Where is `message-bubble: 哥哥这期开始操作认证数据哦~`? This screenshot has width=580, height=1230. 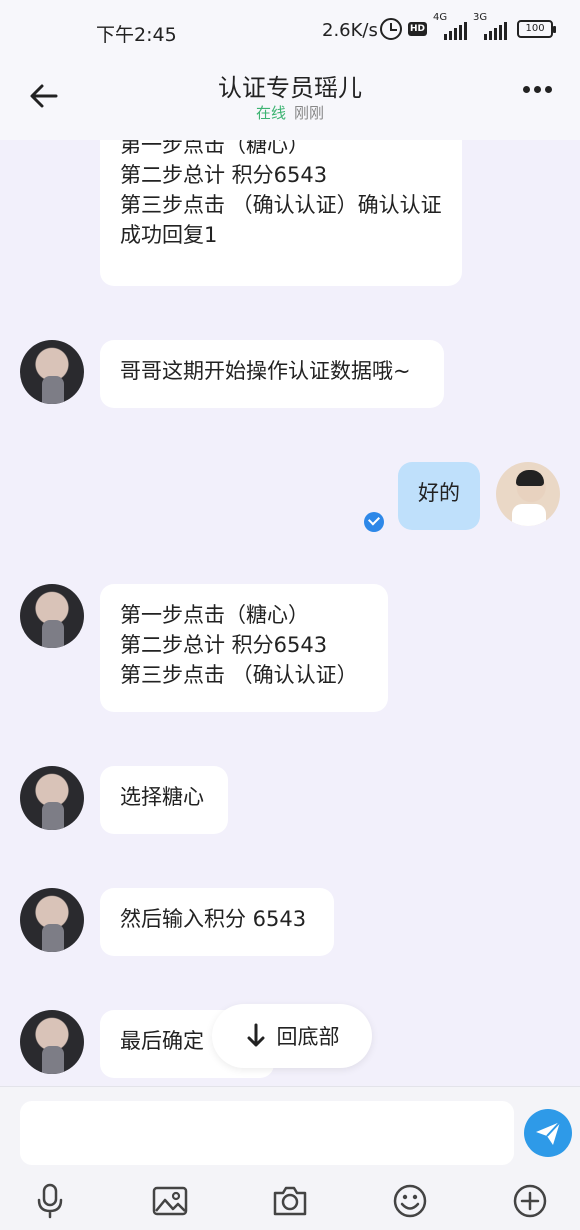
message-bubble: 哥哥这期开始操作认证数据哦~ is located at coordinates (272, 374).